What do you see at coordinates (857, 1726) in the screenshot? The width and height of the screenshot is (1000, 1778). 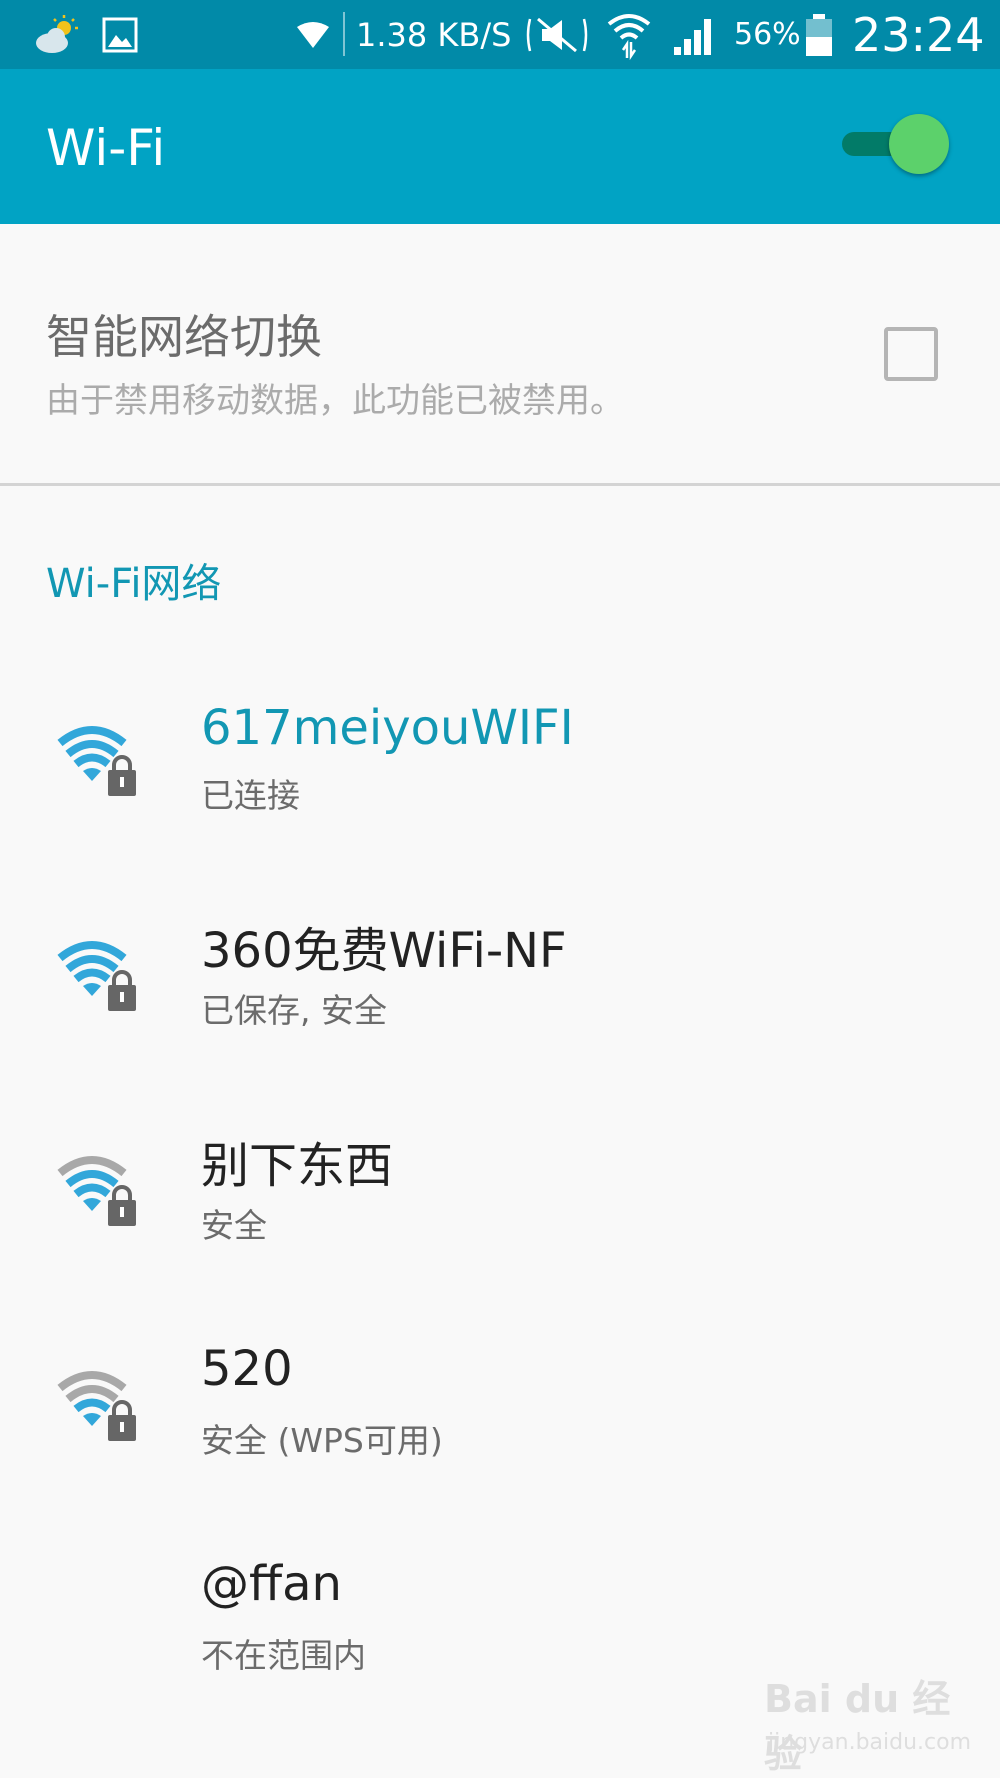 I see `watermark-logo: Bai du 经验` at bounding box center [857, 1726].